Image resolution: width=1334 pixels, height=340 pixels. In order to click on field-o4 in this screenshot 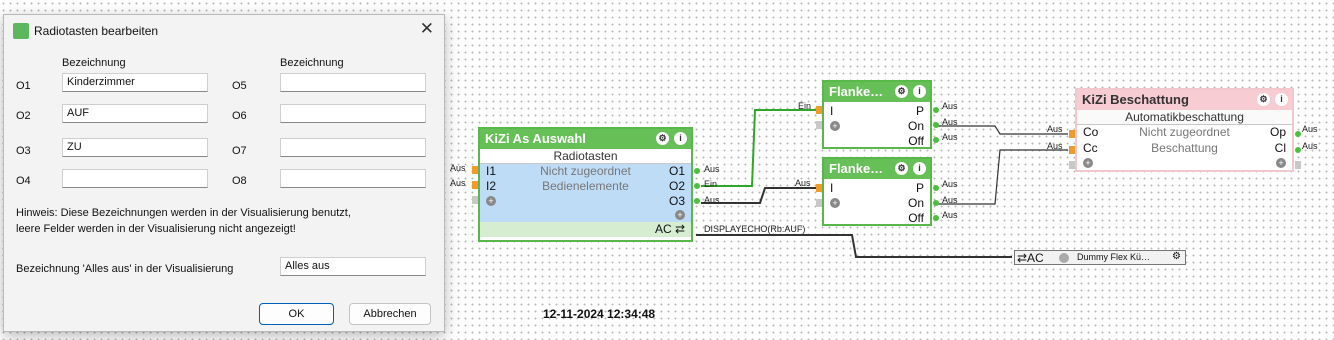, I will do `click(135, 178)`.